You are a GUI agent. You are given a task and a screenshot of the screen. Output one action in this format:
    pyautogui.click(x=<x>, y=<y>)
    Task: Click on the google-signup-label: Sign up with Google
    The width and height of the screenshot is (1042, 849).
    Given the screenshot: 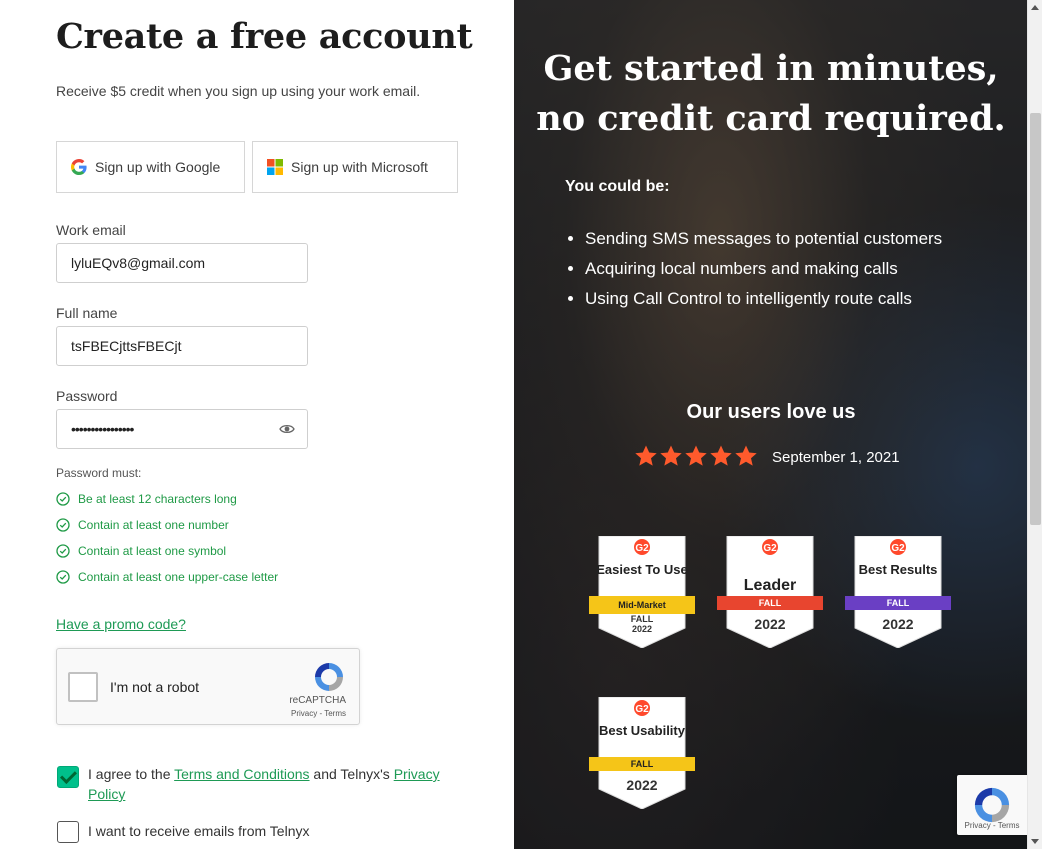 What is the action you would take?
    pyautogui.click(x=158, y=167)
    